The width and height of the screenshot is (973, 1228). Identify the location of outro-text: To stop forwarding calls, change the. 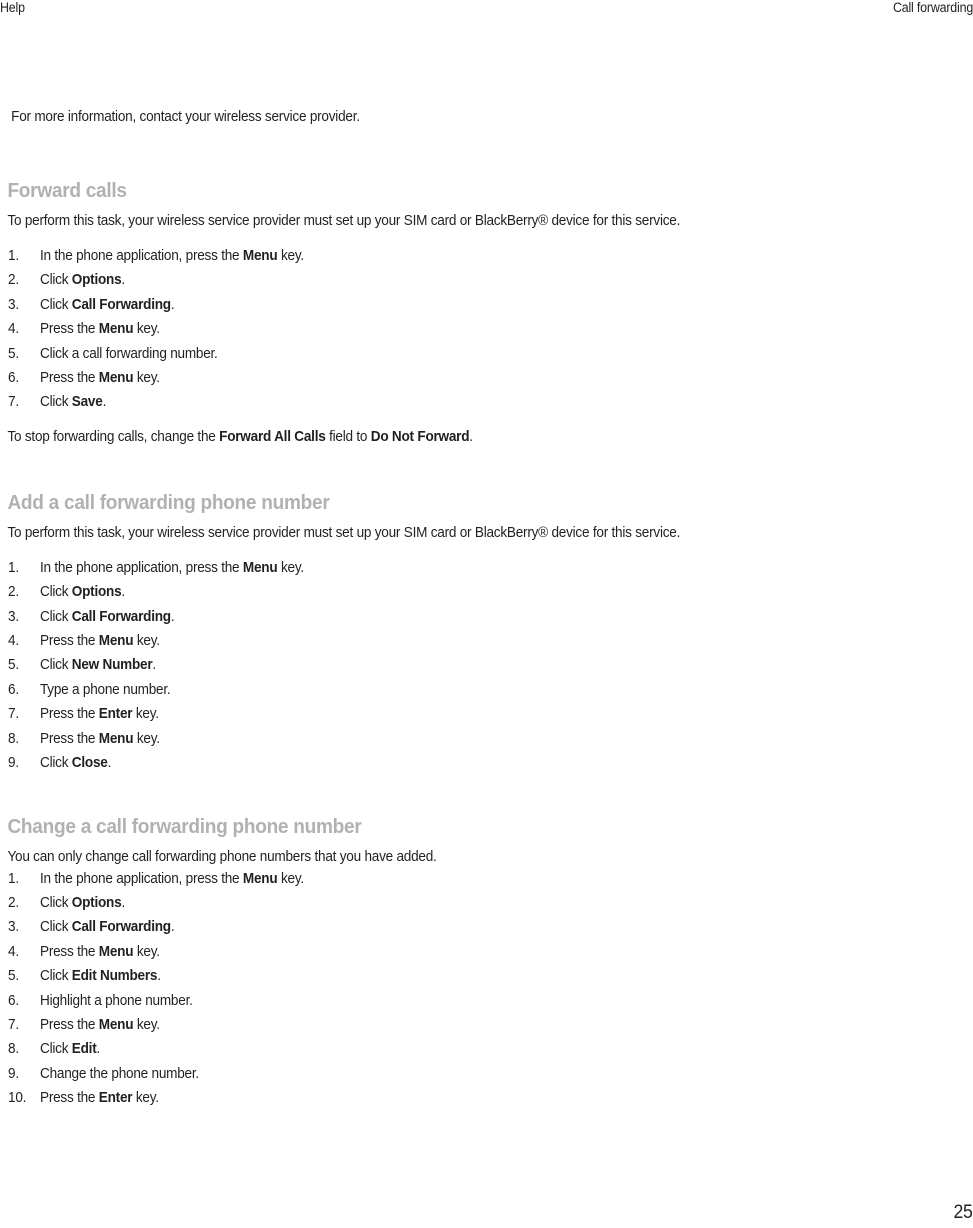
(113, 436).